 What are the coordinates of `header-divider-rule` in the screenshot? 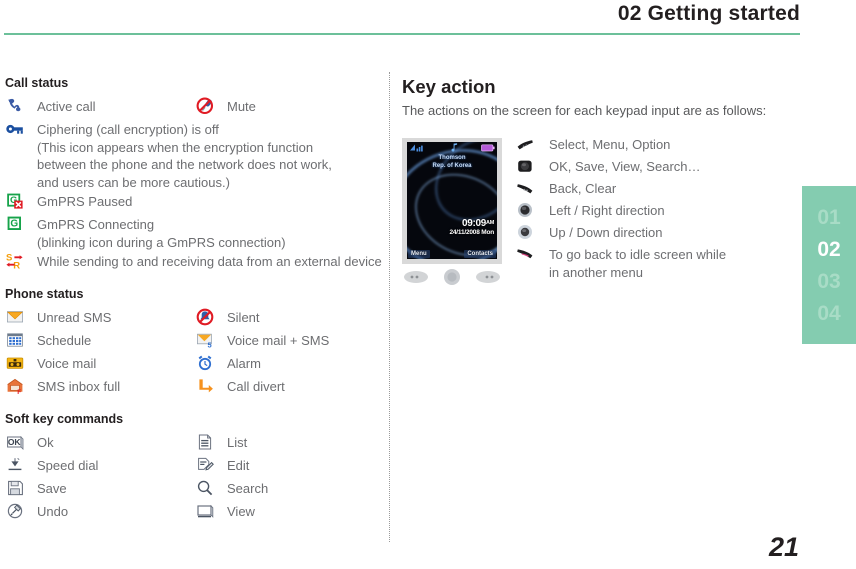 It's located at (402, 34).